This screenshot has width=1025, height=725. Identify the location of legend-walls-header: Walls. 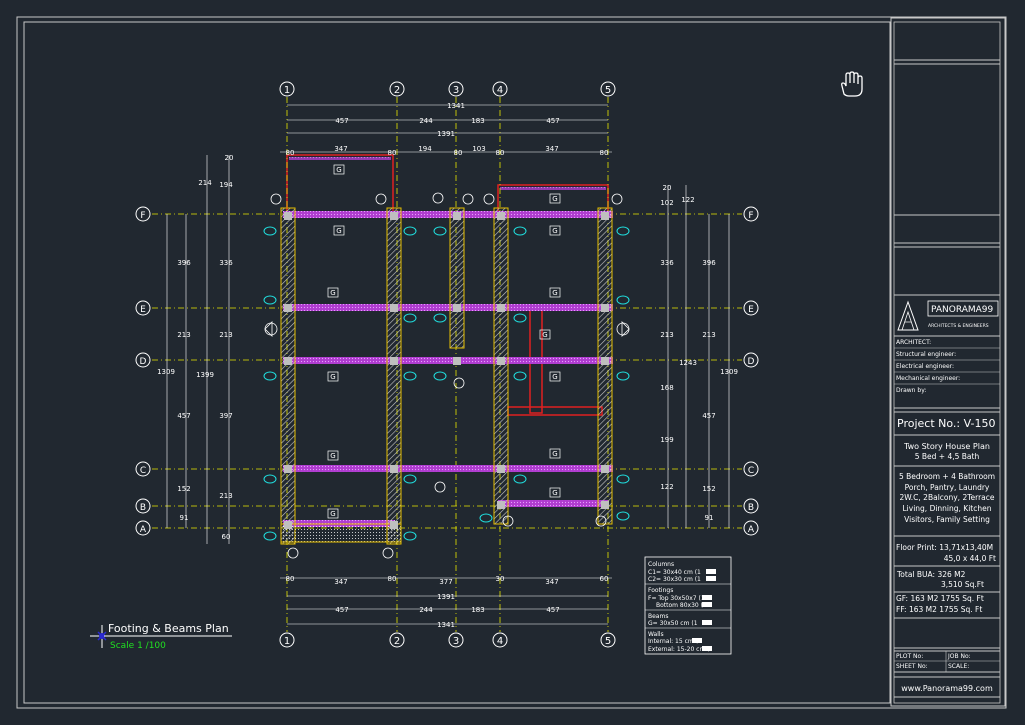
(656, 634).